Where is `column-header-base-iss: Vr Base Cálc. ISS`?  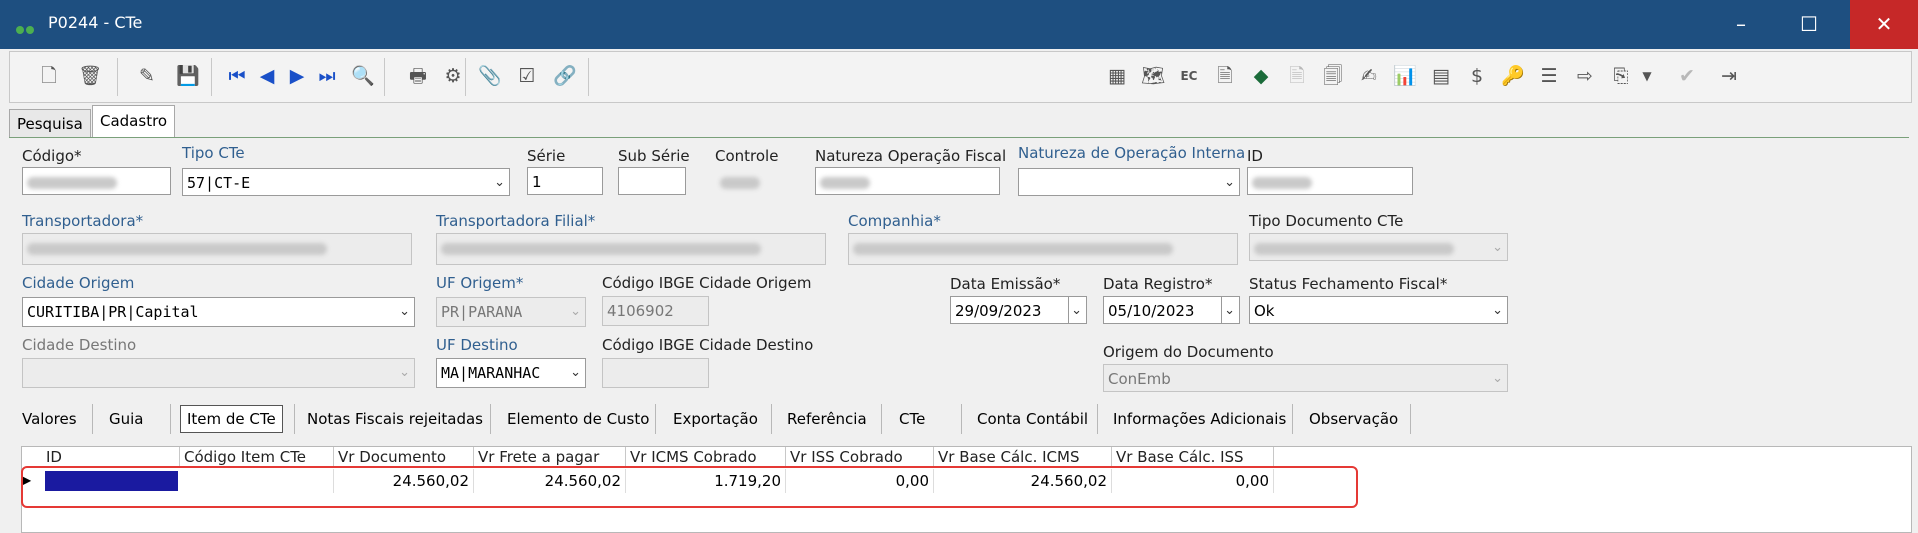
column-header-base-iss: Vr Base Cálc. ISS is located at coordinates (1193, 457).